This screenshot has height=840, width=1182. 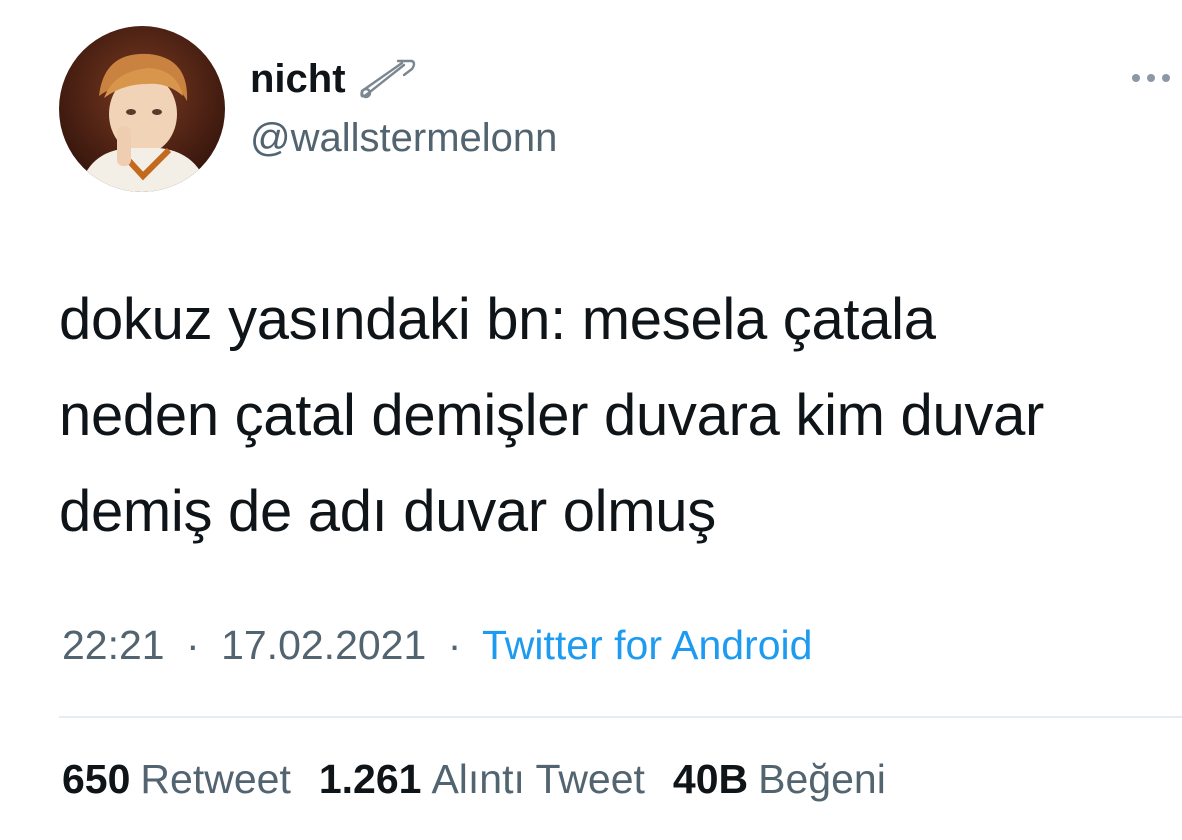 I want to click on avatar, so click(x=142, y=109).